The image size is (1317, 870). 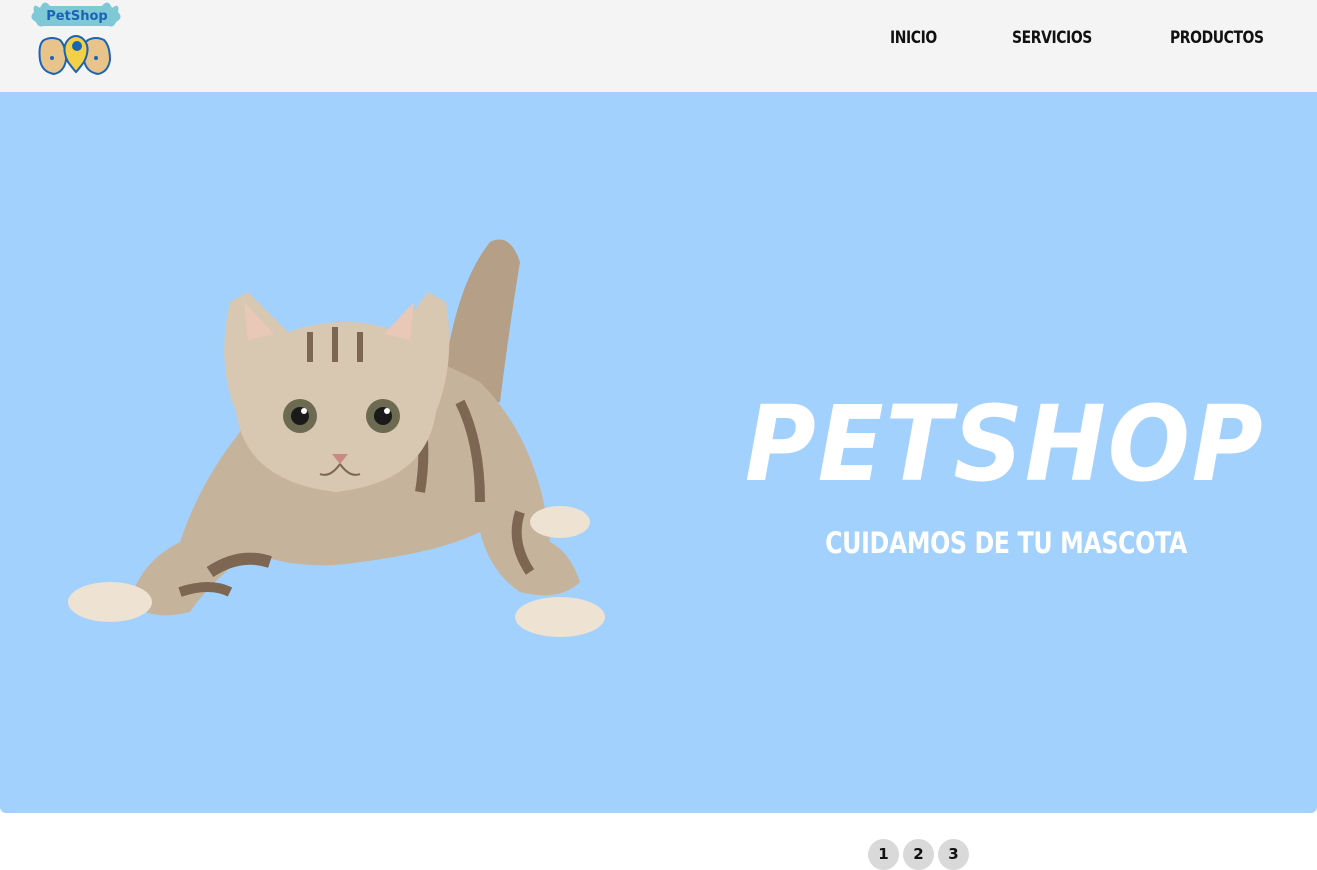 I want to click on page-button-2: 2, so click(x=918, y=854).